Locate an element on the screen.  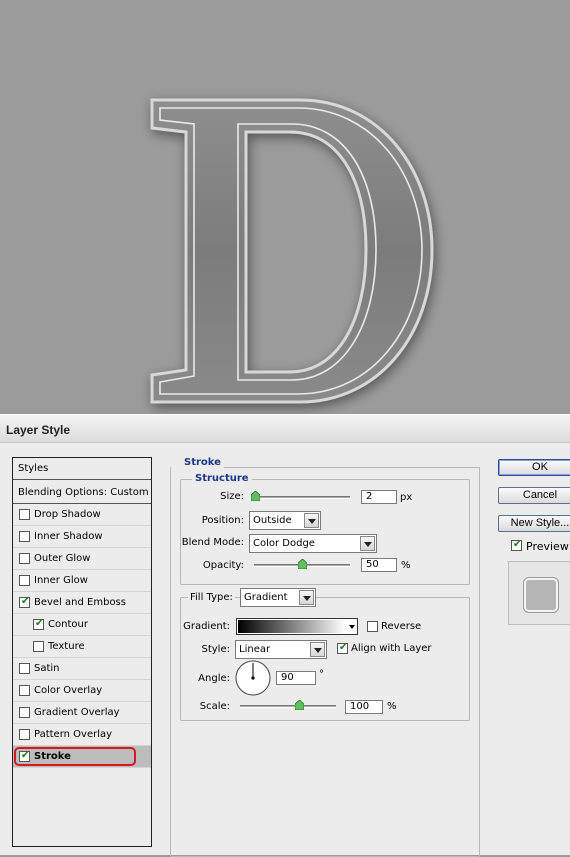
preview-checkbox is located at coordinates (516, 545).